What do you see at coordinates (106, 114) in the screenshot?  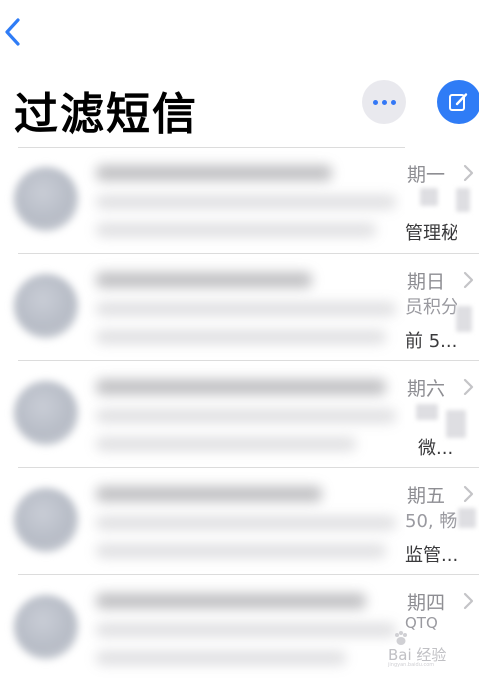 I see `page-title: 过滤短信` at bounding box center [106, 114].